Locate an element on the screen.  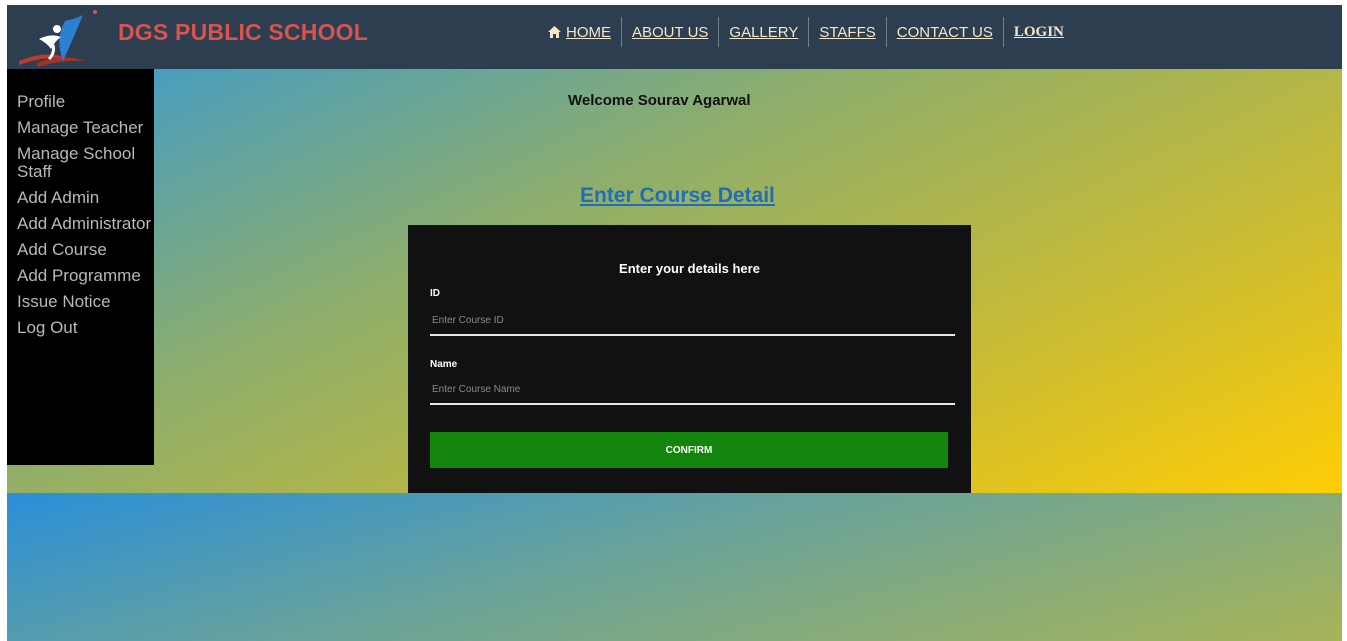
nav-contact-us: CONTACT US is located at coordinates (945, 32).